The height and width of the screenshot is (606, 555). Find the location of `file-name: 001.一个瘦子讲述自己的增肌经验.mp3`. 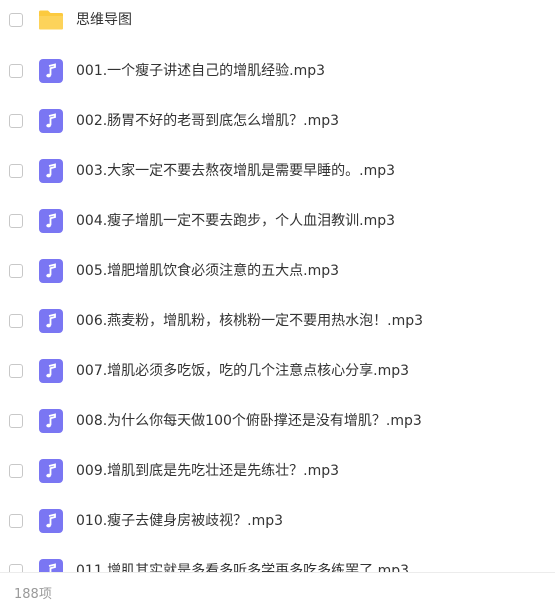

file-name: 001.一个瘦子讲述自己的增肌经验.mp3 is located at coordinates (200, 71).